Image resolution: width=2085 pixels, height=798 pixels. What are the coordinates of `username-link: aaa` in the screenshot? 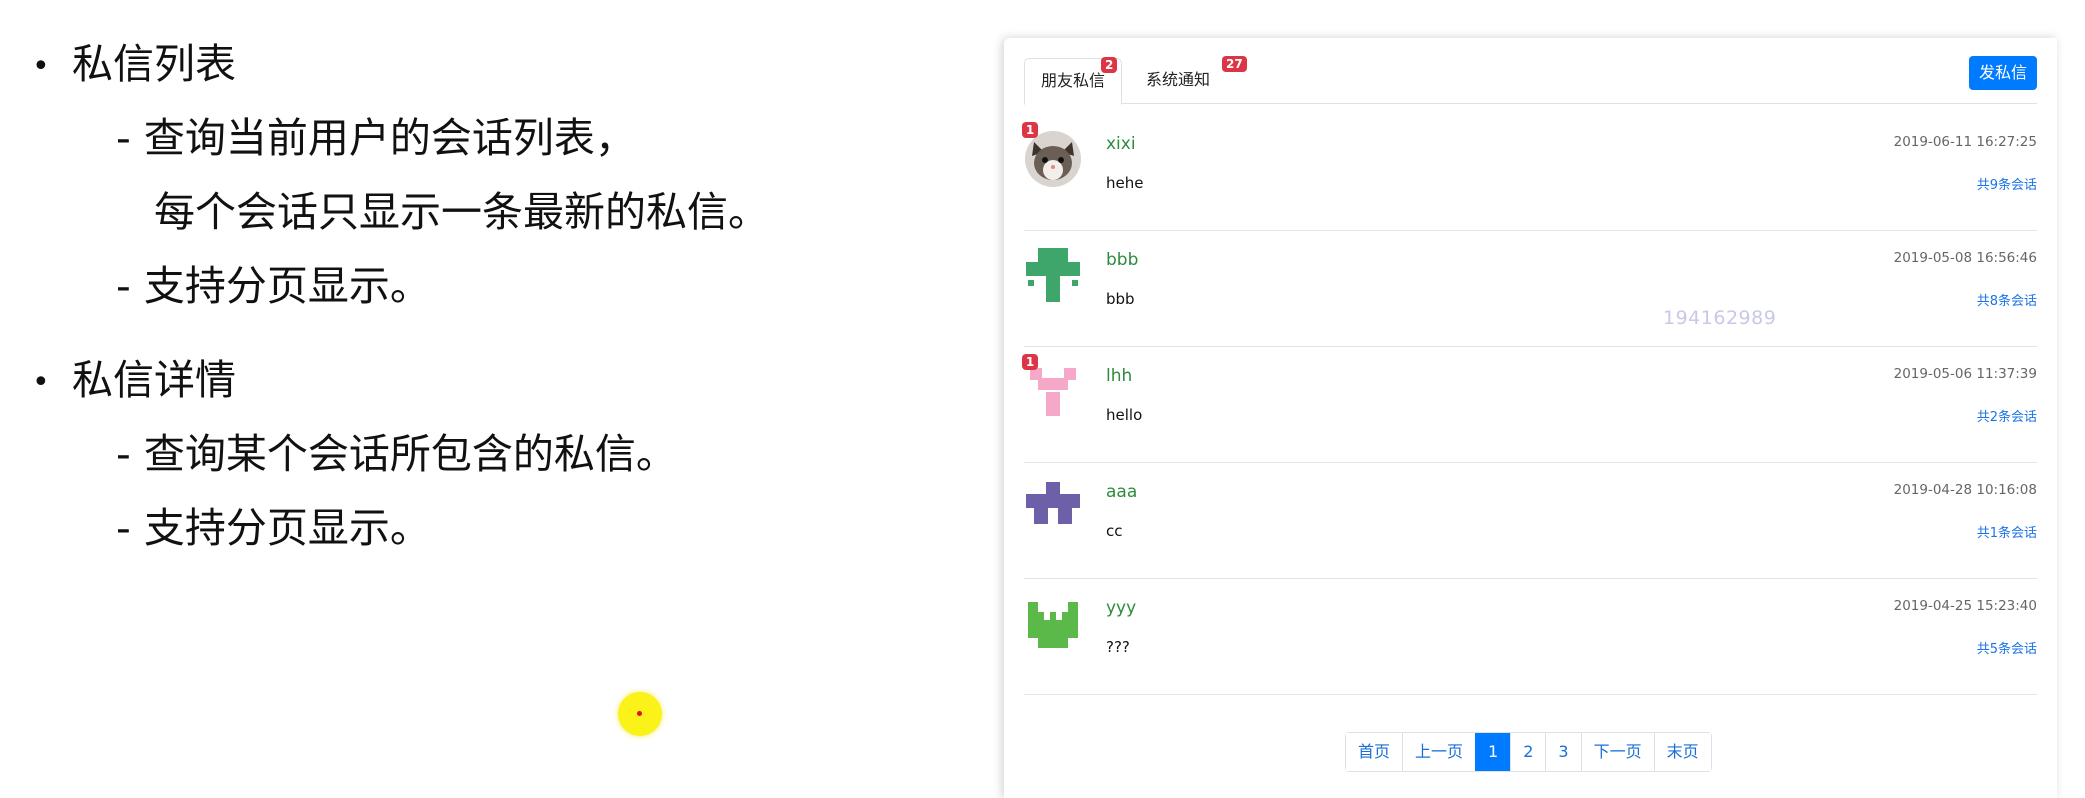 It's located at (1121, 492).